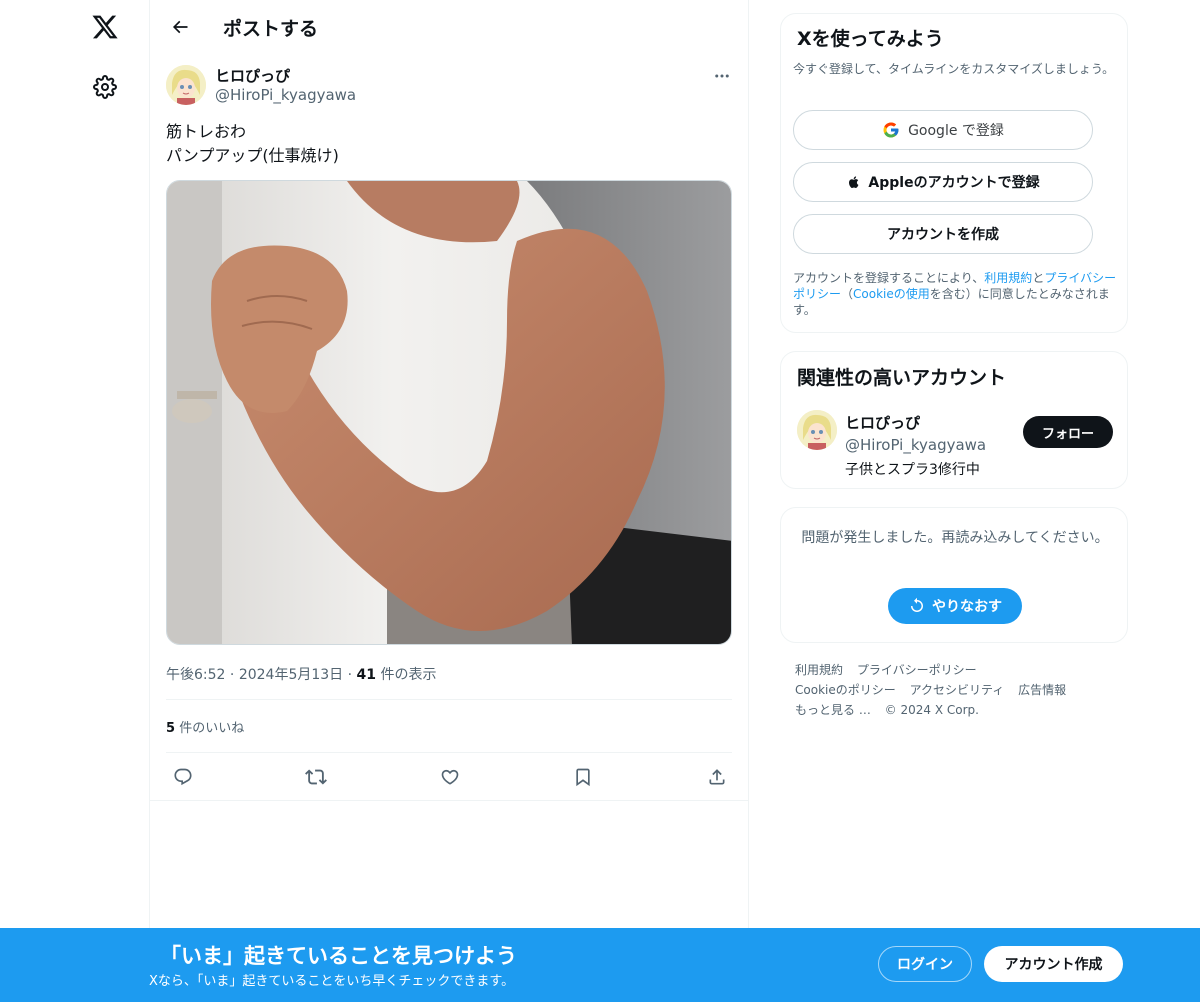 This screenshot has width=1200, height=1002. I want to click on banner-subtitle: Xなら、「いま」起きていることをいち早くチェックできます。, so click(332, 981).